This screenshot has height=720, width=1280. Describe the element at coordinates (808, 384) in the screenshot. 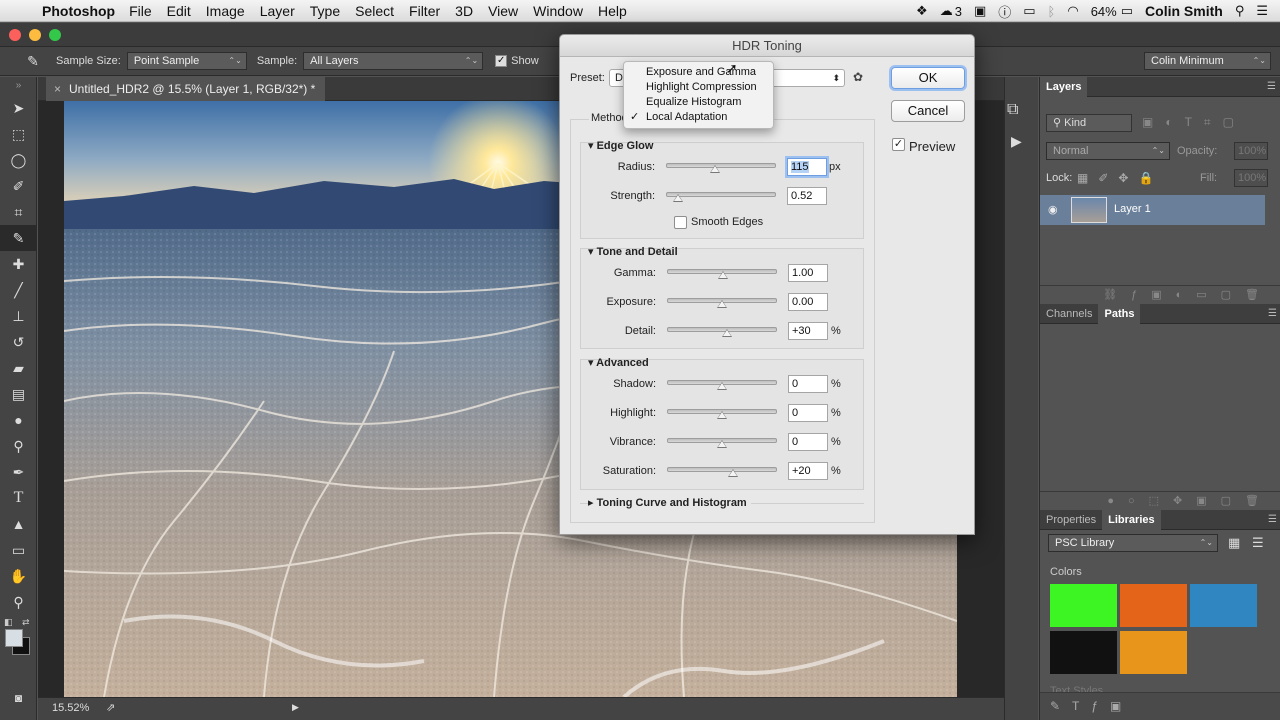

I see `shadow-field: 0` at that location.